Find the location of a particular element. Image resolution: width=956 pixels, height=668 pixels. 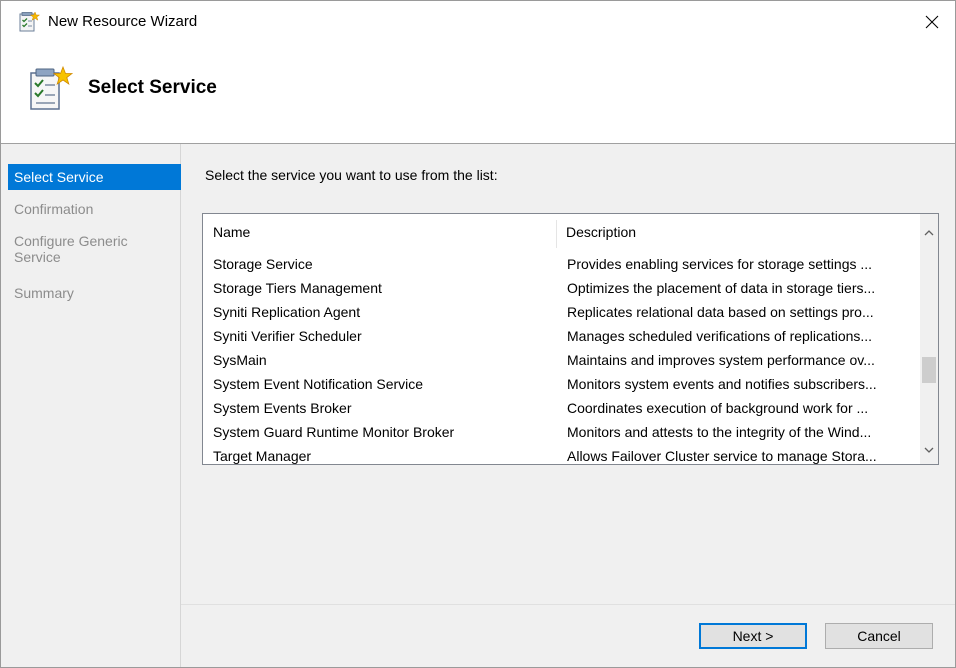

step-label: Confirmation is located at coordinates (54, 209).